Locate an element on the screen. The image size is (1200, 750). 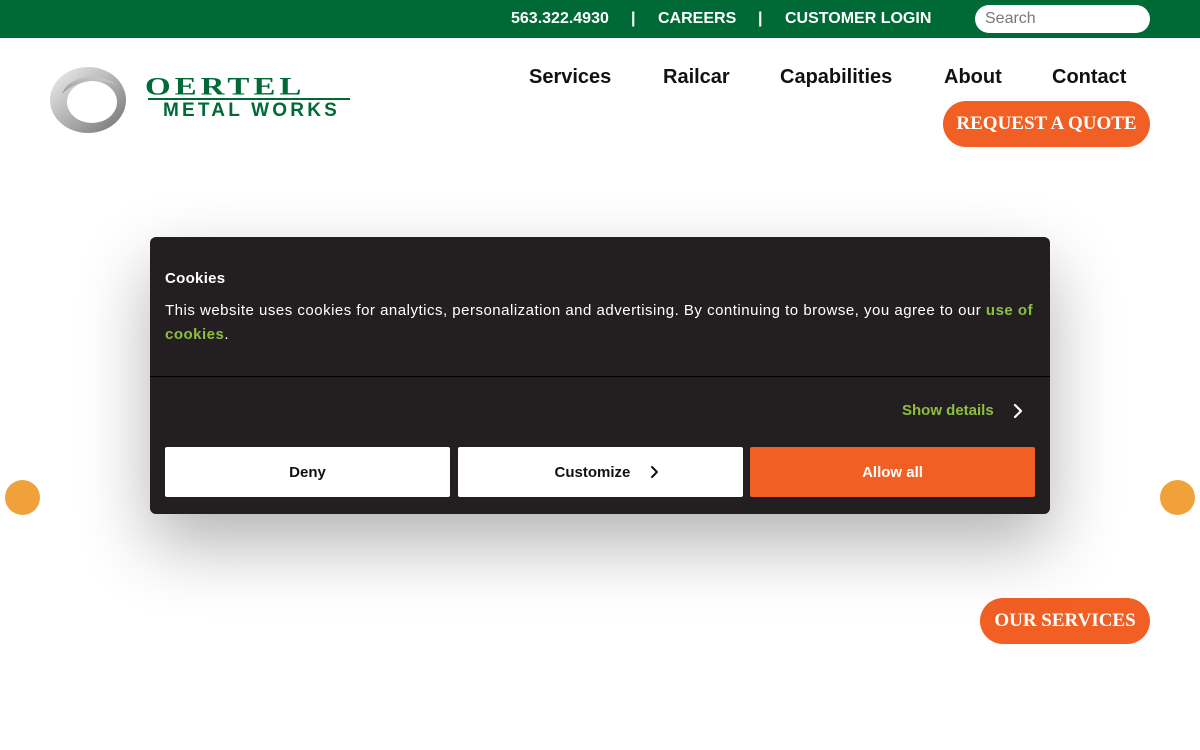
deny-button: Deny is located at coordinates (307, 472).